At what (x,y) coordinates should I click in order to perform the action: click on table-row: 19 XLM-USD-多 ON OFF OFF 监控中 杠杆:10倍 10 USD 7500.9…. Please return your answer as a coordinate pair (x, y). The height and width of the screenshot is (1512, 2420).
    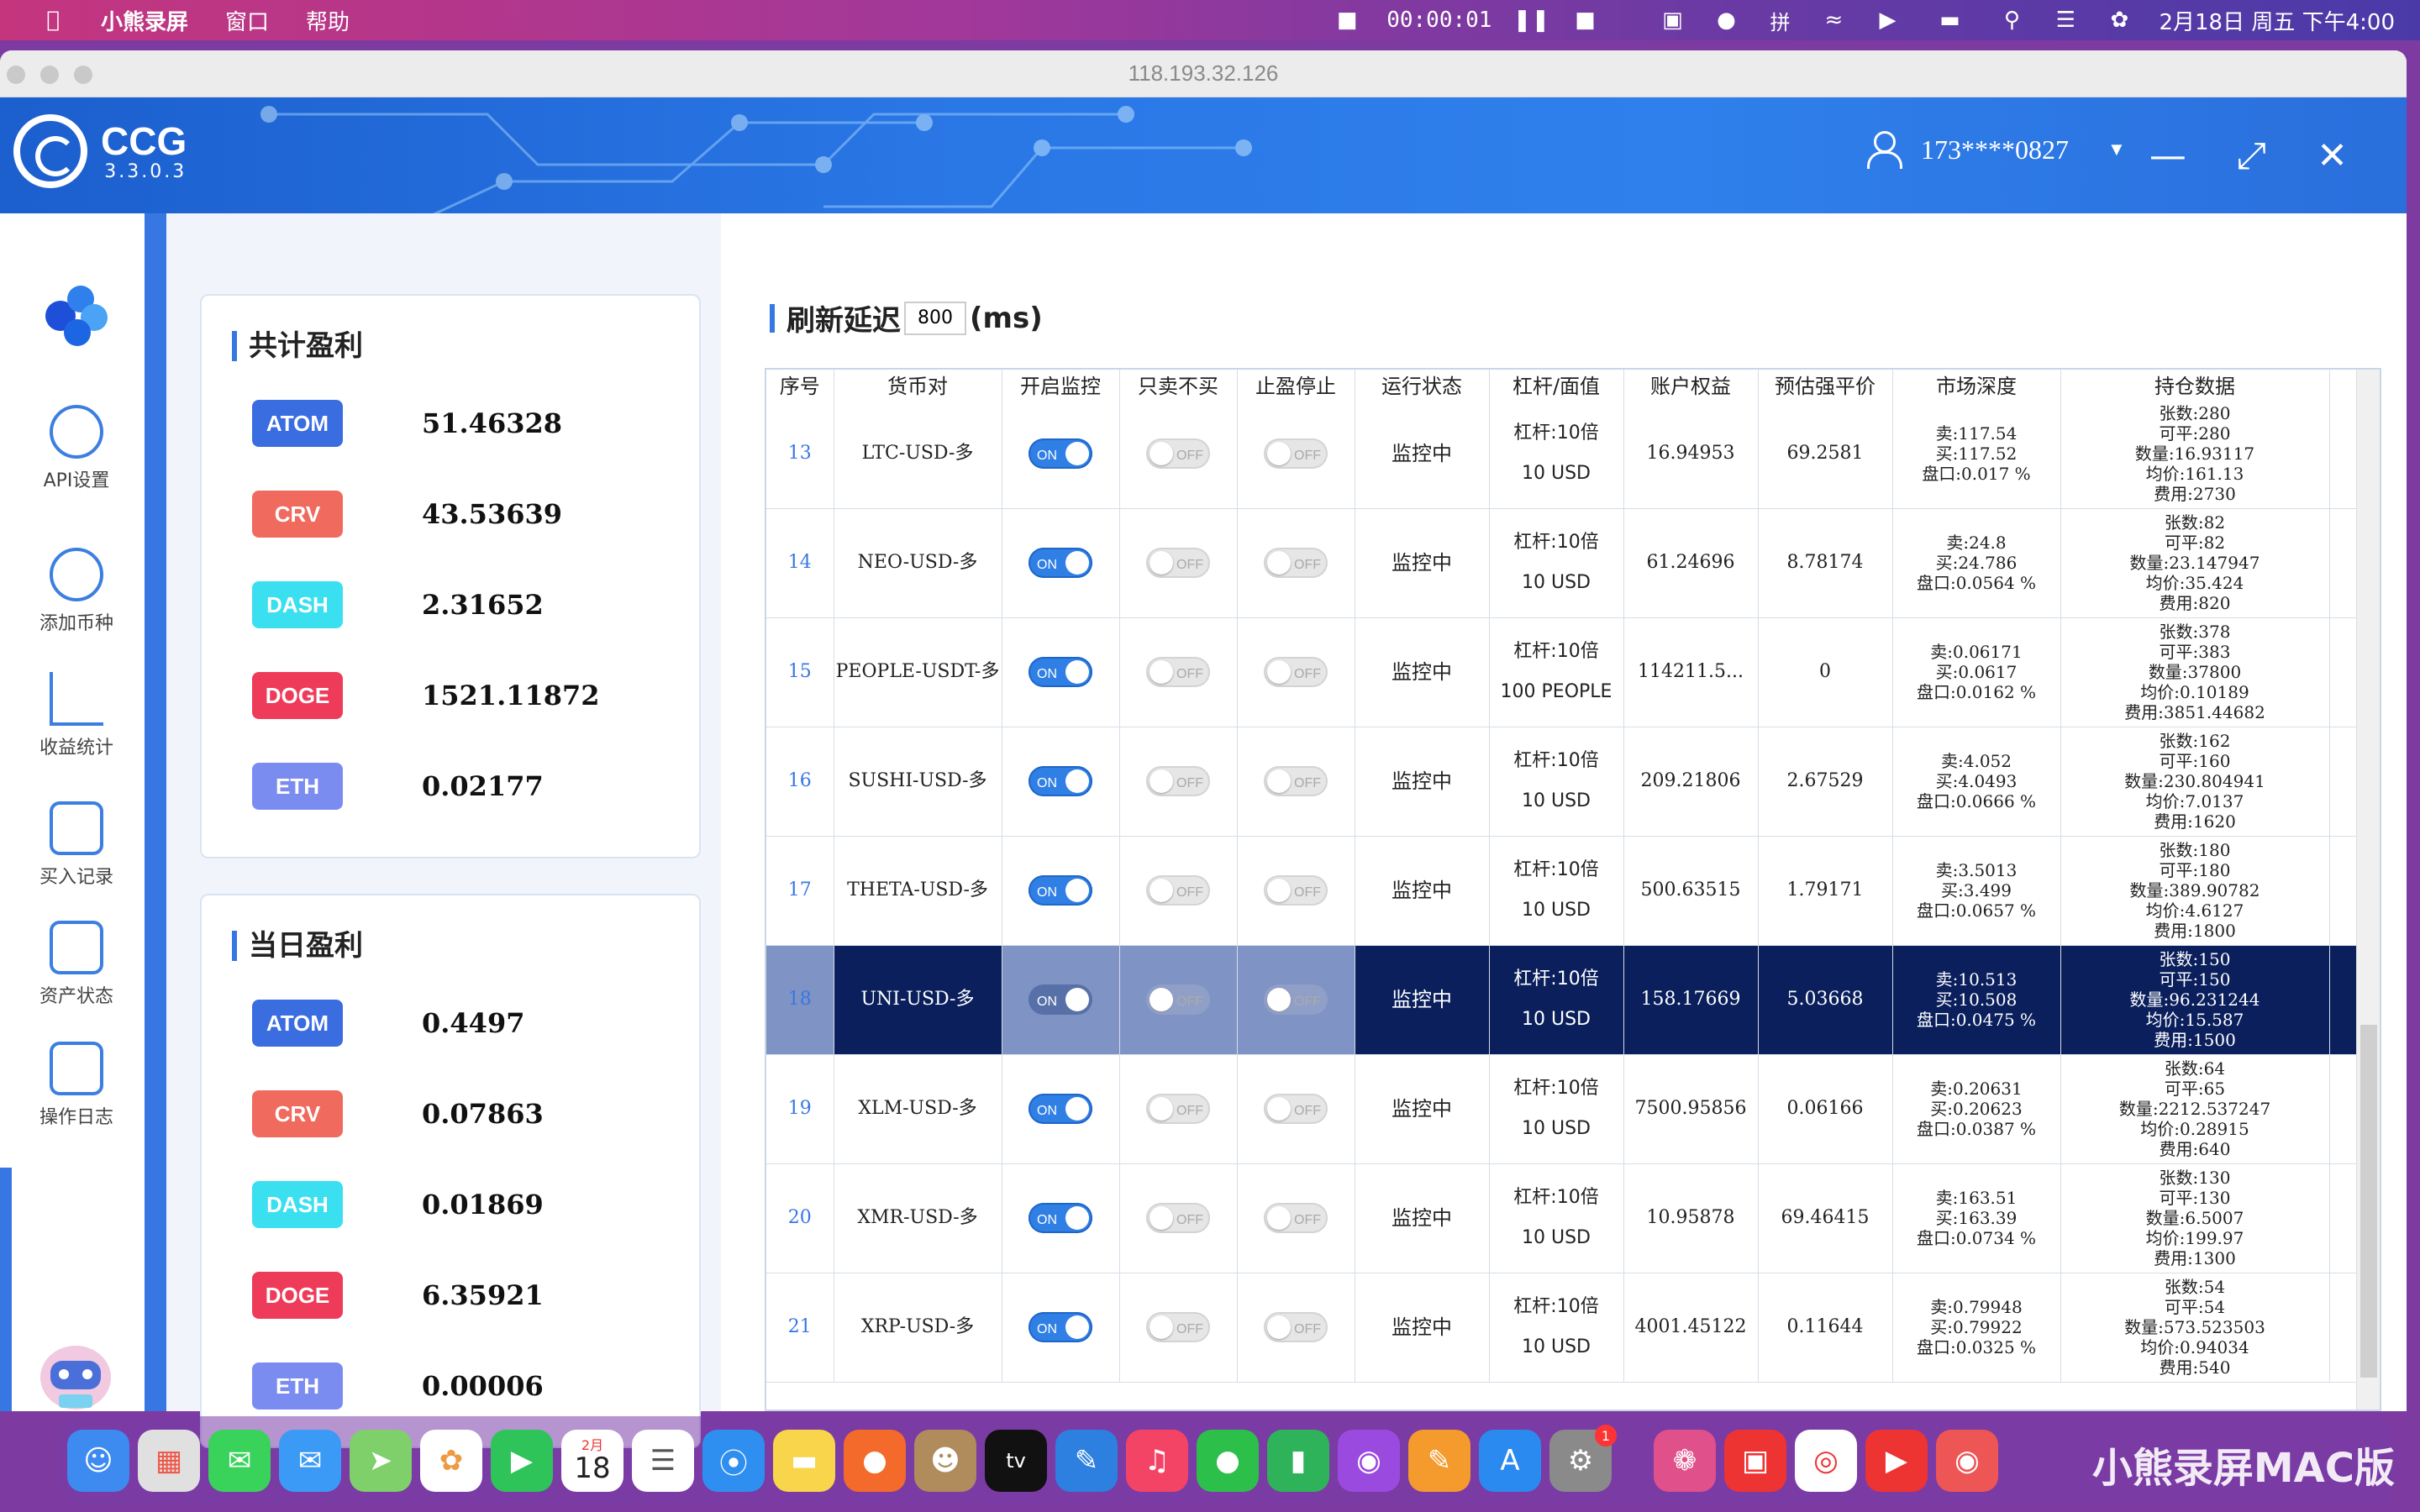
    Looking at the image, I should click on (1563, 1109).